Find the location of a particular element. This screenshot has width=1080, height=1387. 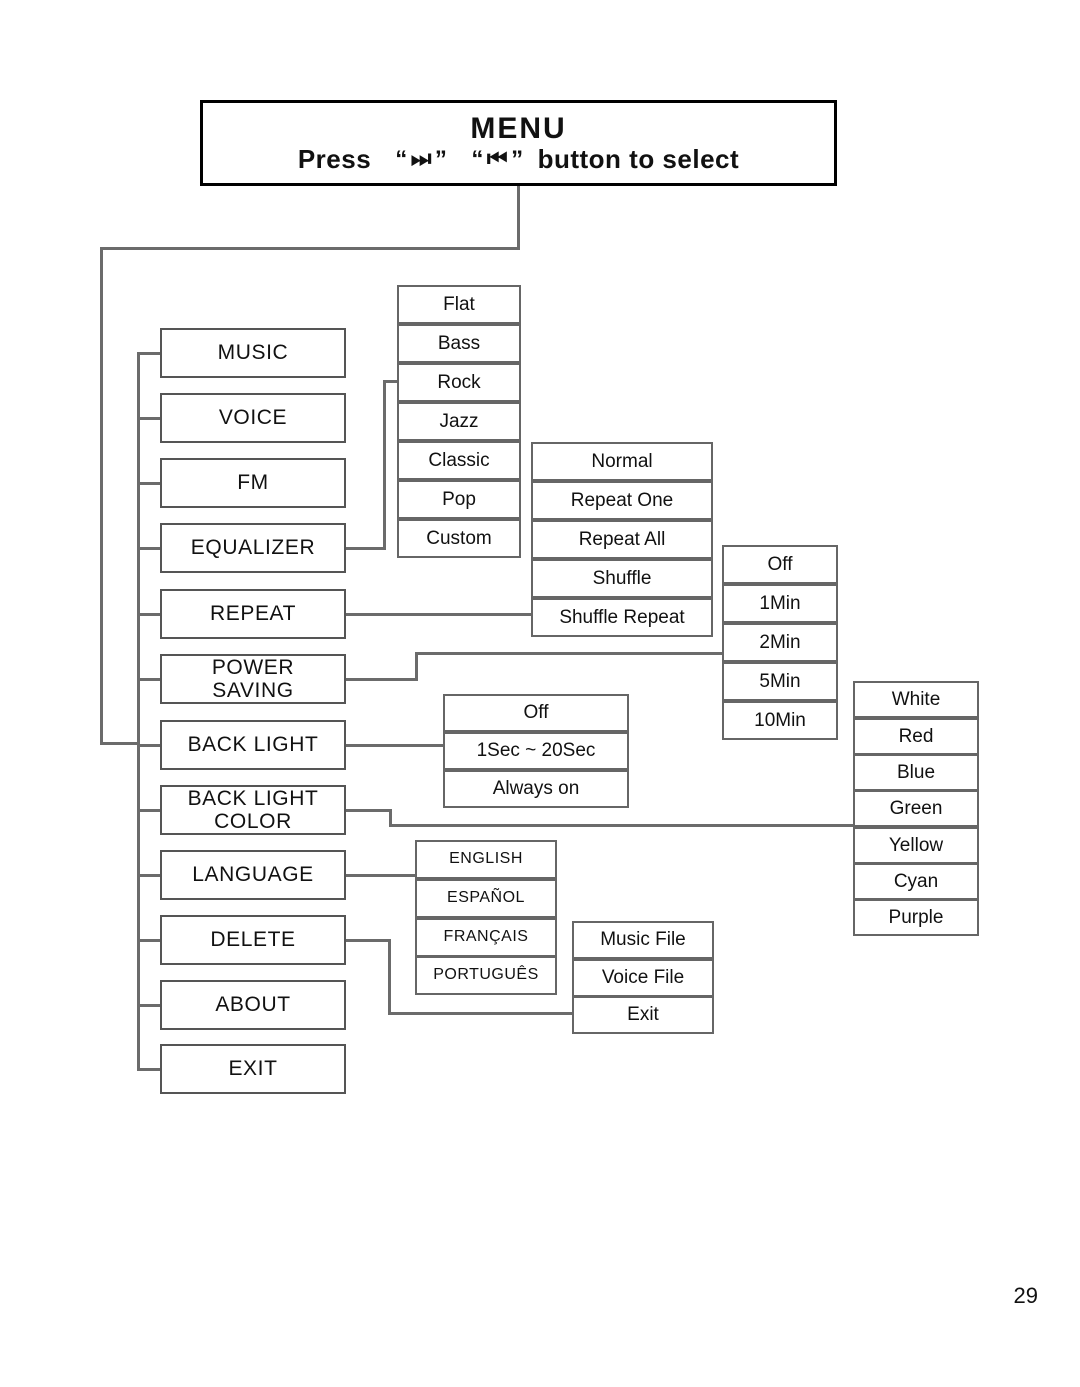

connector-menu-trunk is located at coordinates (138, 710).